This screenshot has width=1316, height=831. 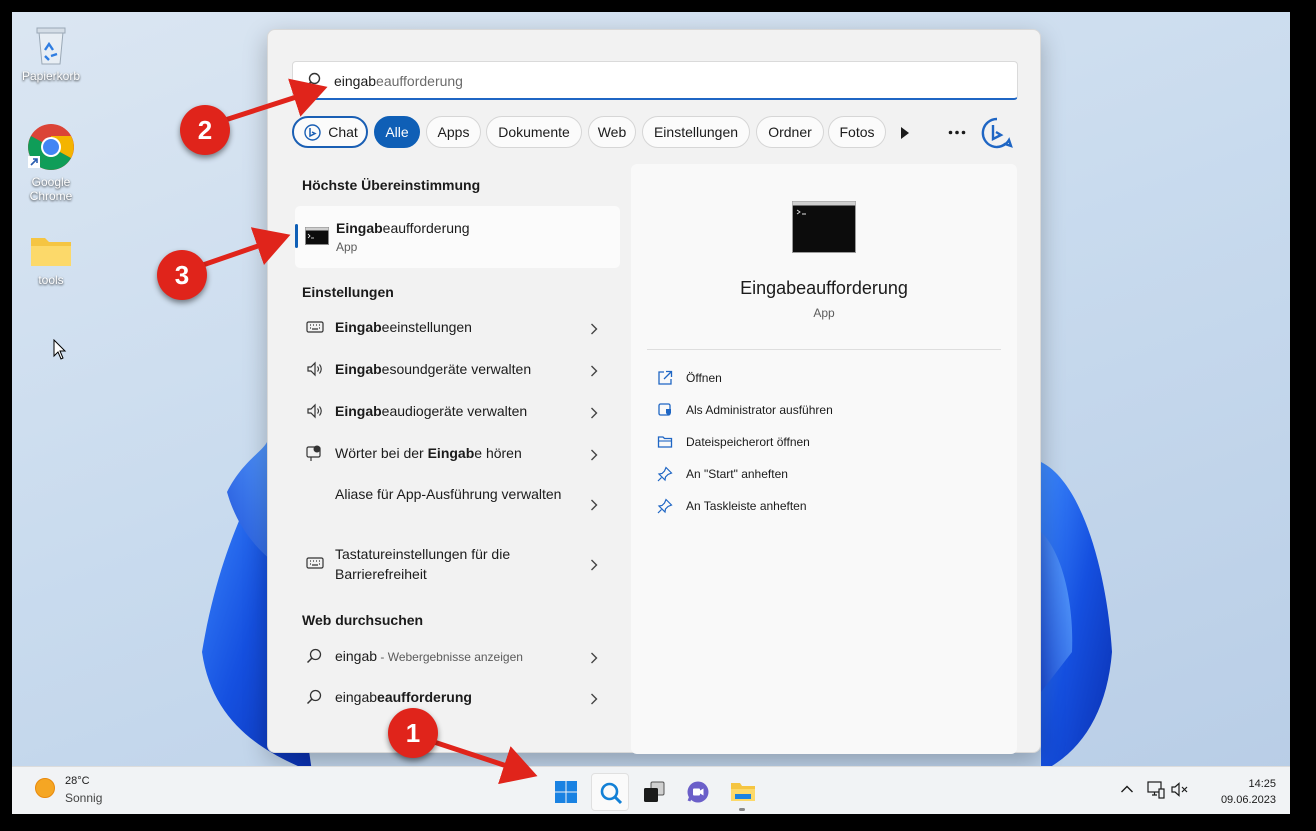 What do you see at coordinates (1180, 790) in the screenshot?
I see `volume-muted-icon` at bounding box center [1180, 790].